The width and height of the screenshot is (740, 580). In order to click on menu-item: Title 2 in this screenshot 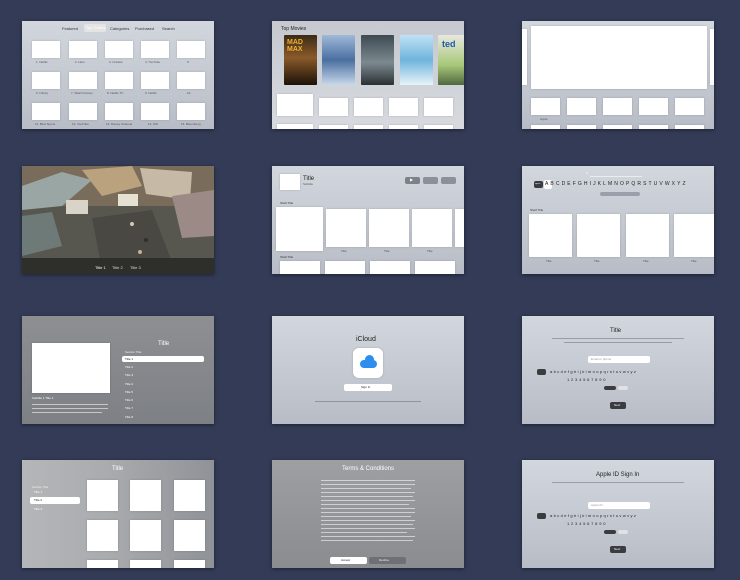, I will do `click(129, 367)`.